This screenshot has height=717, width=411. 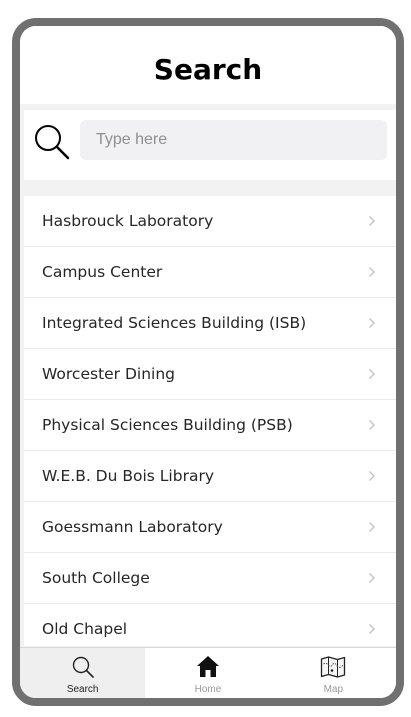 I want to click on tab-label: Search, so click(x=82, y=689).